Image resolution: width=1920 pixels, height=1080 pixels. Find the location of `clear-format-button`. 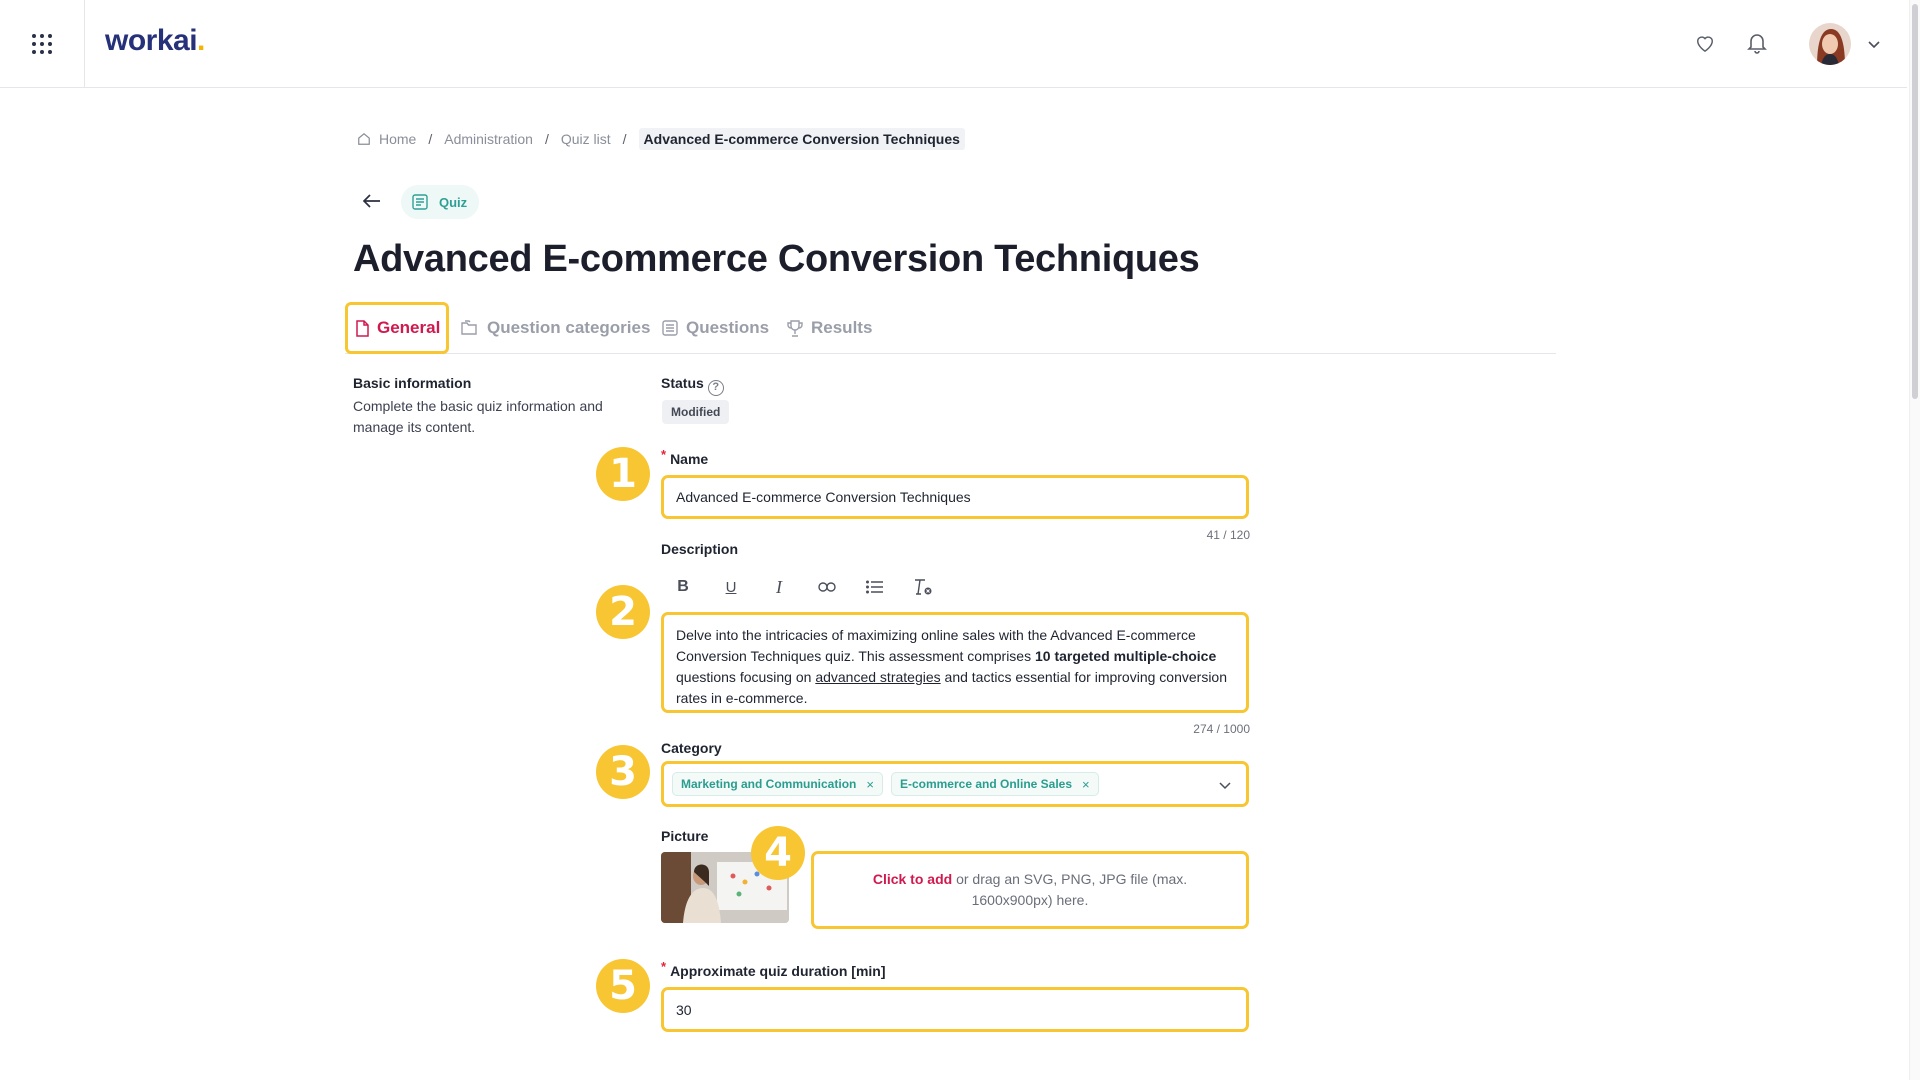

clear-format-button is located at coordinates (923, 587).